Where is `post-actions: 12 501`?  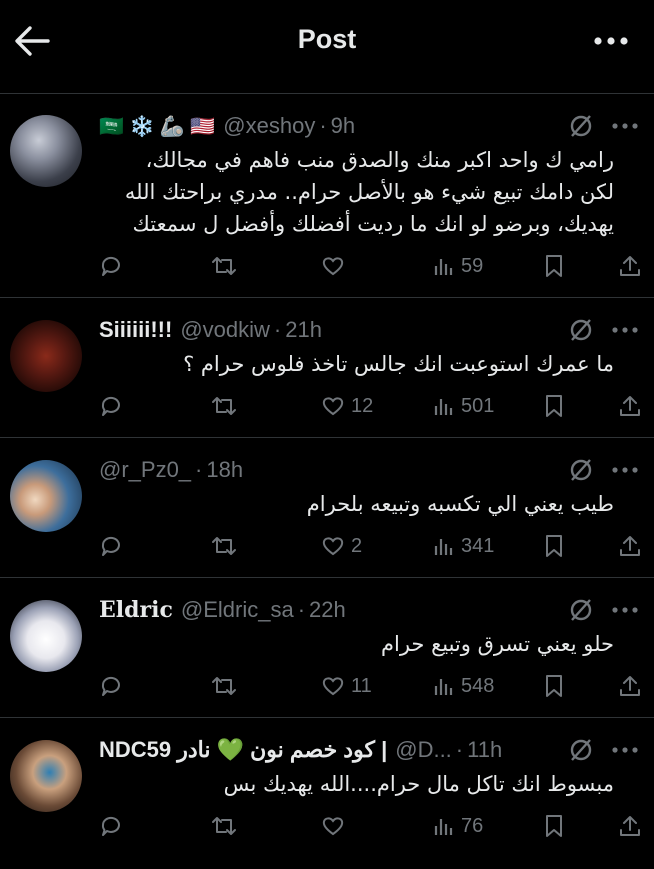 post-actions: 12 501 is located at coordinates (369, 406).